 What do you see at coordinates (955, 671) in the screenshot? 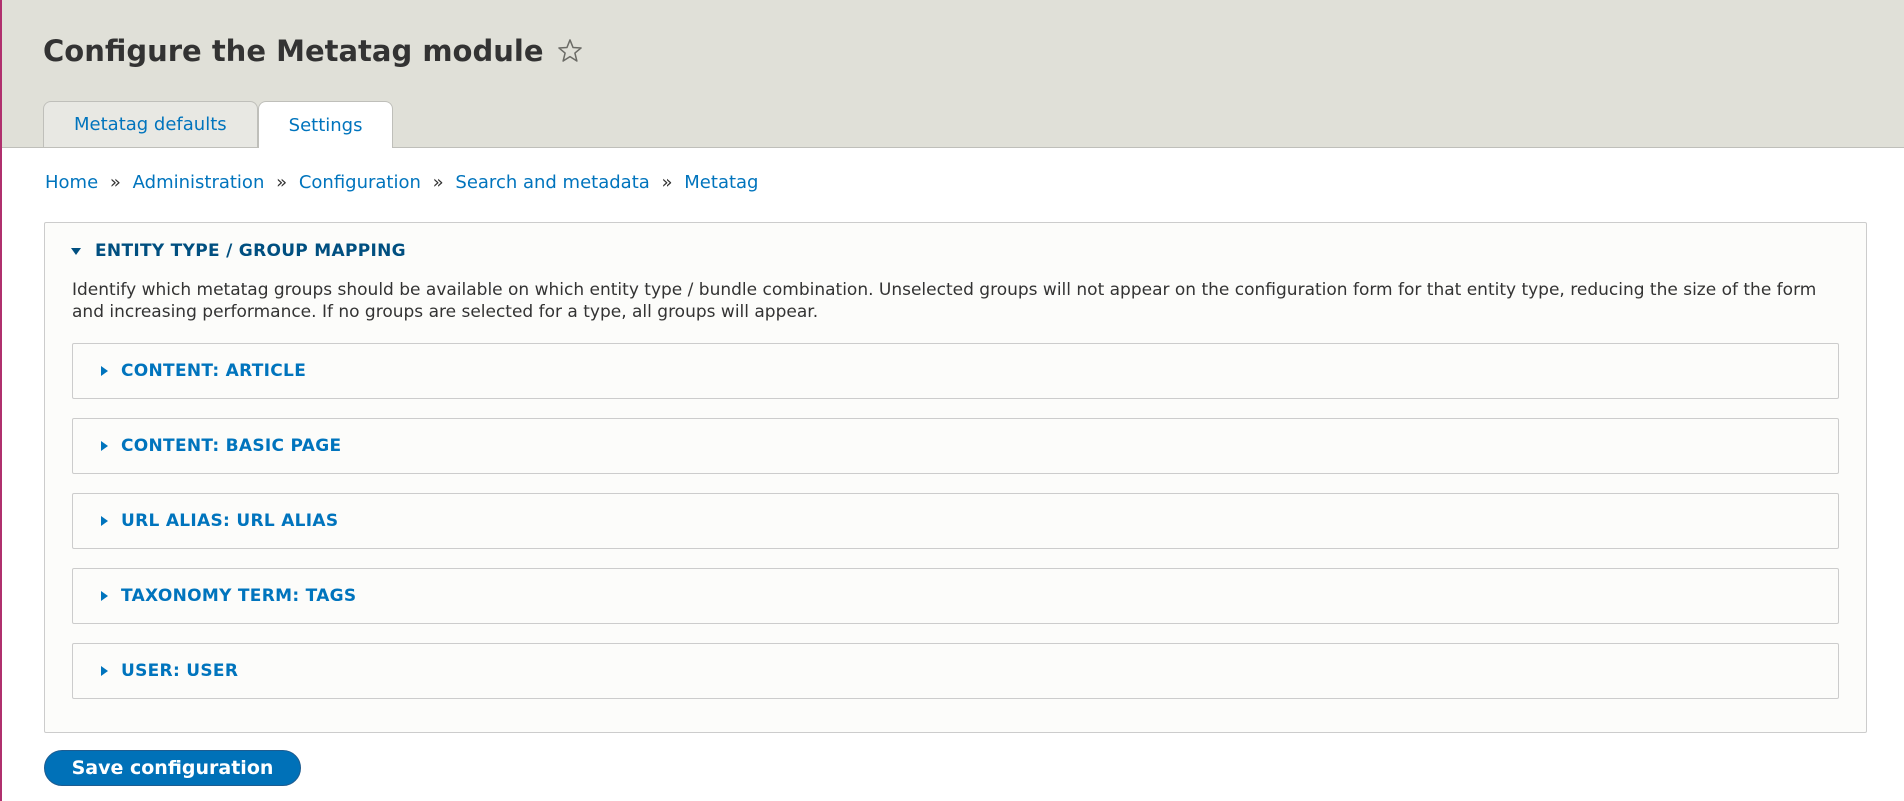
I see `details-user-user: USER` at bounding box center [955, 671].